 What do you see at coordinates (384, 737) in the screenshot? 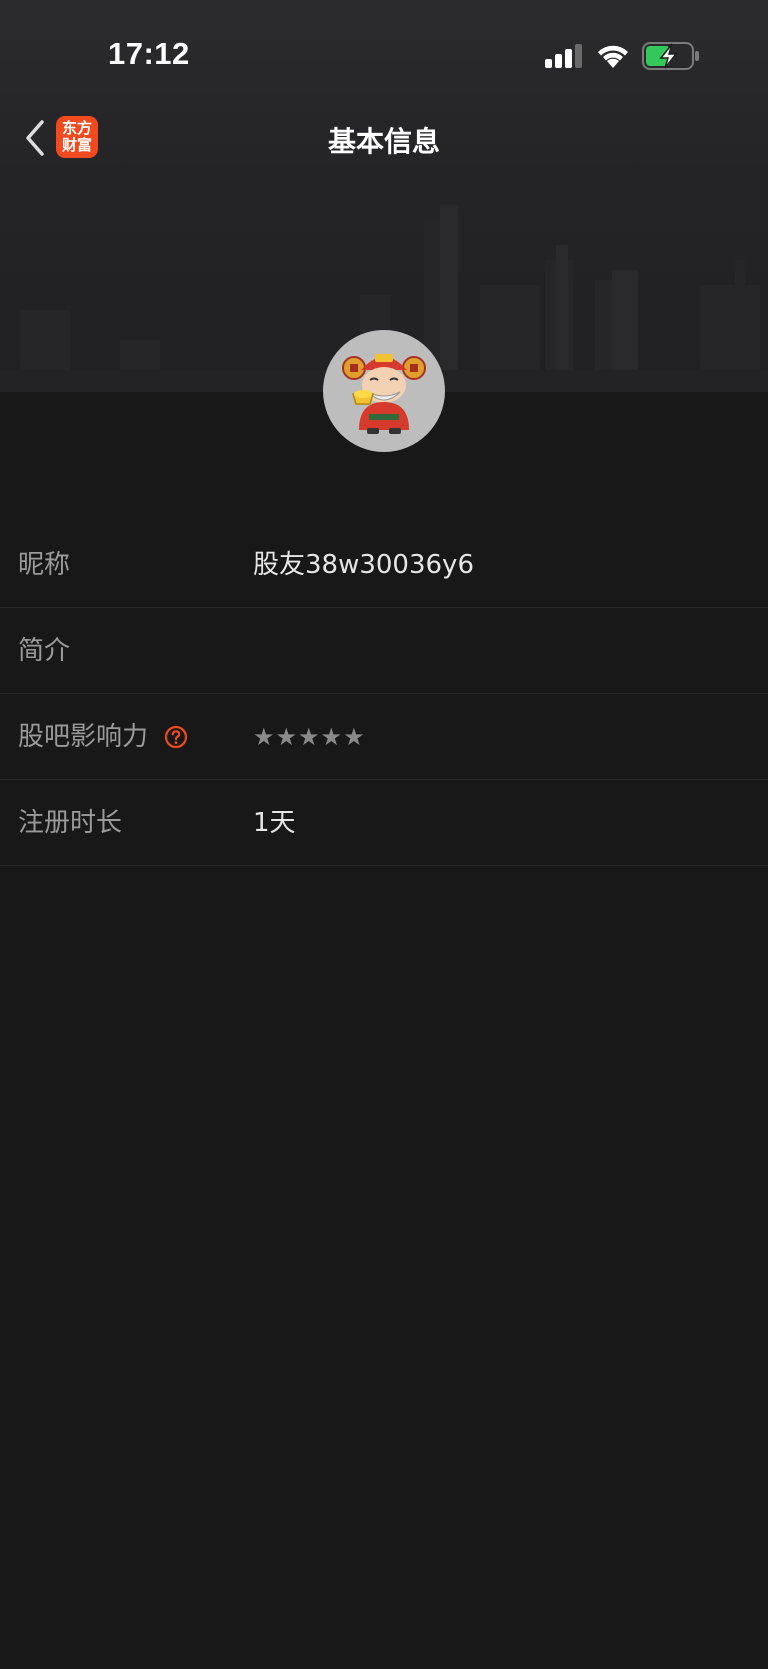
I see `list-item-influence: 股吧影响力 ★★★★★` at bounding box center [384, 737].